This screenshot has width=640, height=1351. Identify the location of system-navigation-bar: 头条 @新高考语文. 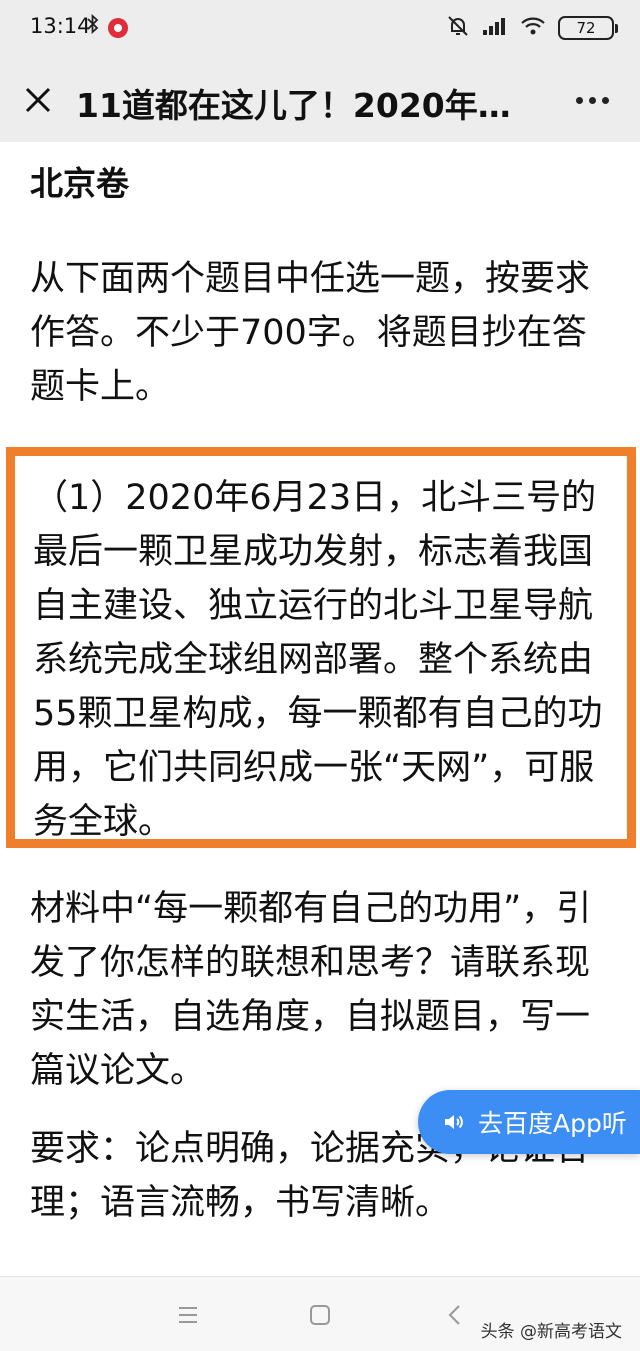
(320, 1313).